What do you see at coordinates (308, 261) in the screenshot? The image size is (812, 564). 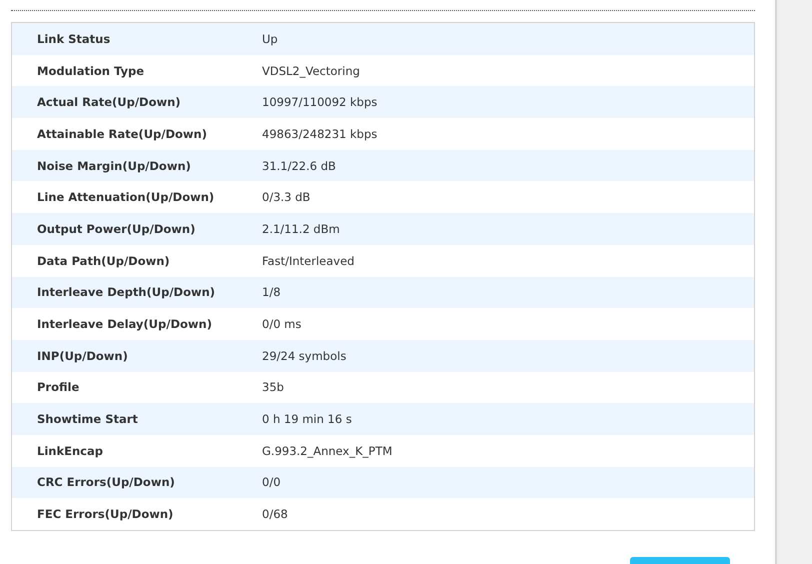 I see `field-value: Fast/Interleaved` at bounding box center [308, 261].